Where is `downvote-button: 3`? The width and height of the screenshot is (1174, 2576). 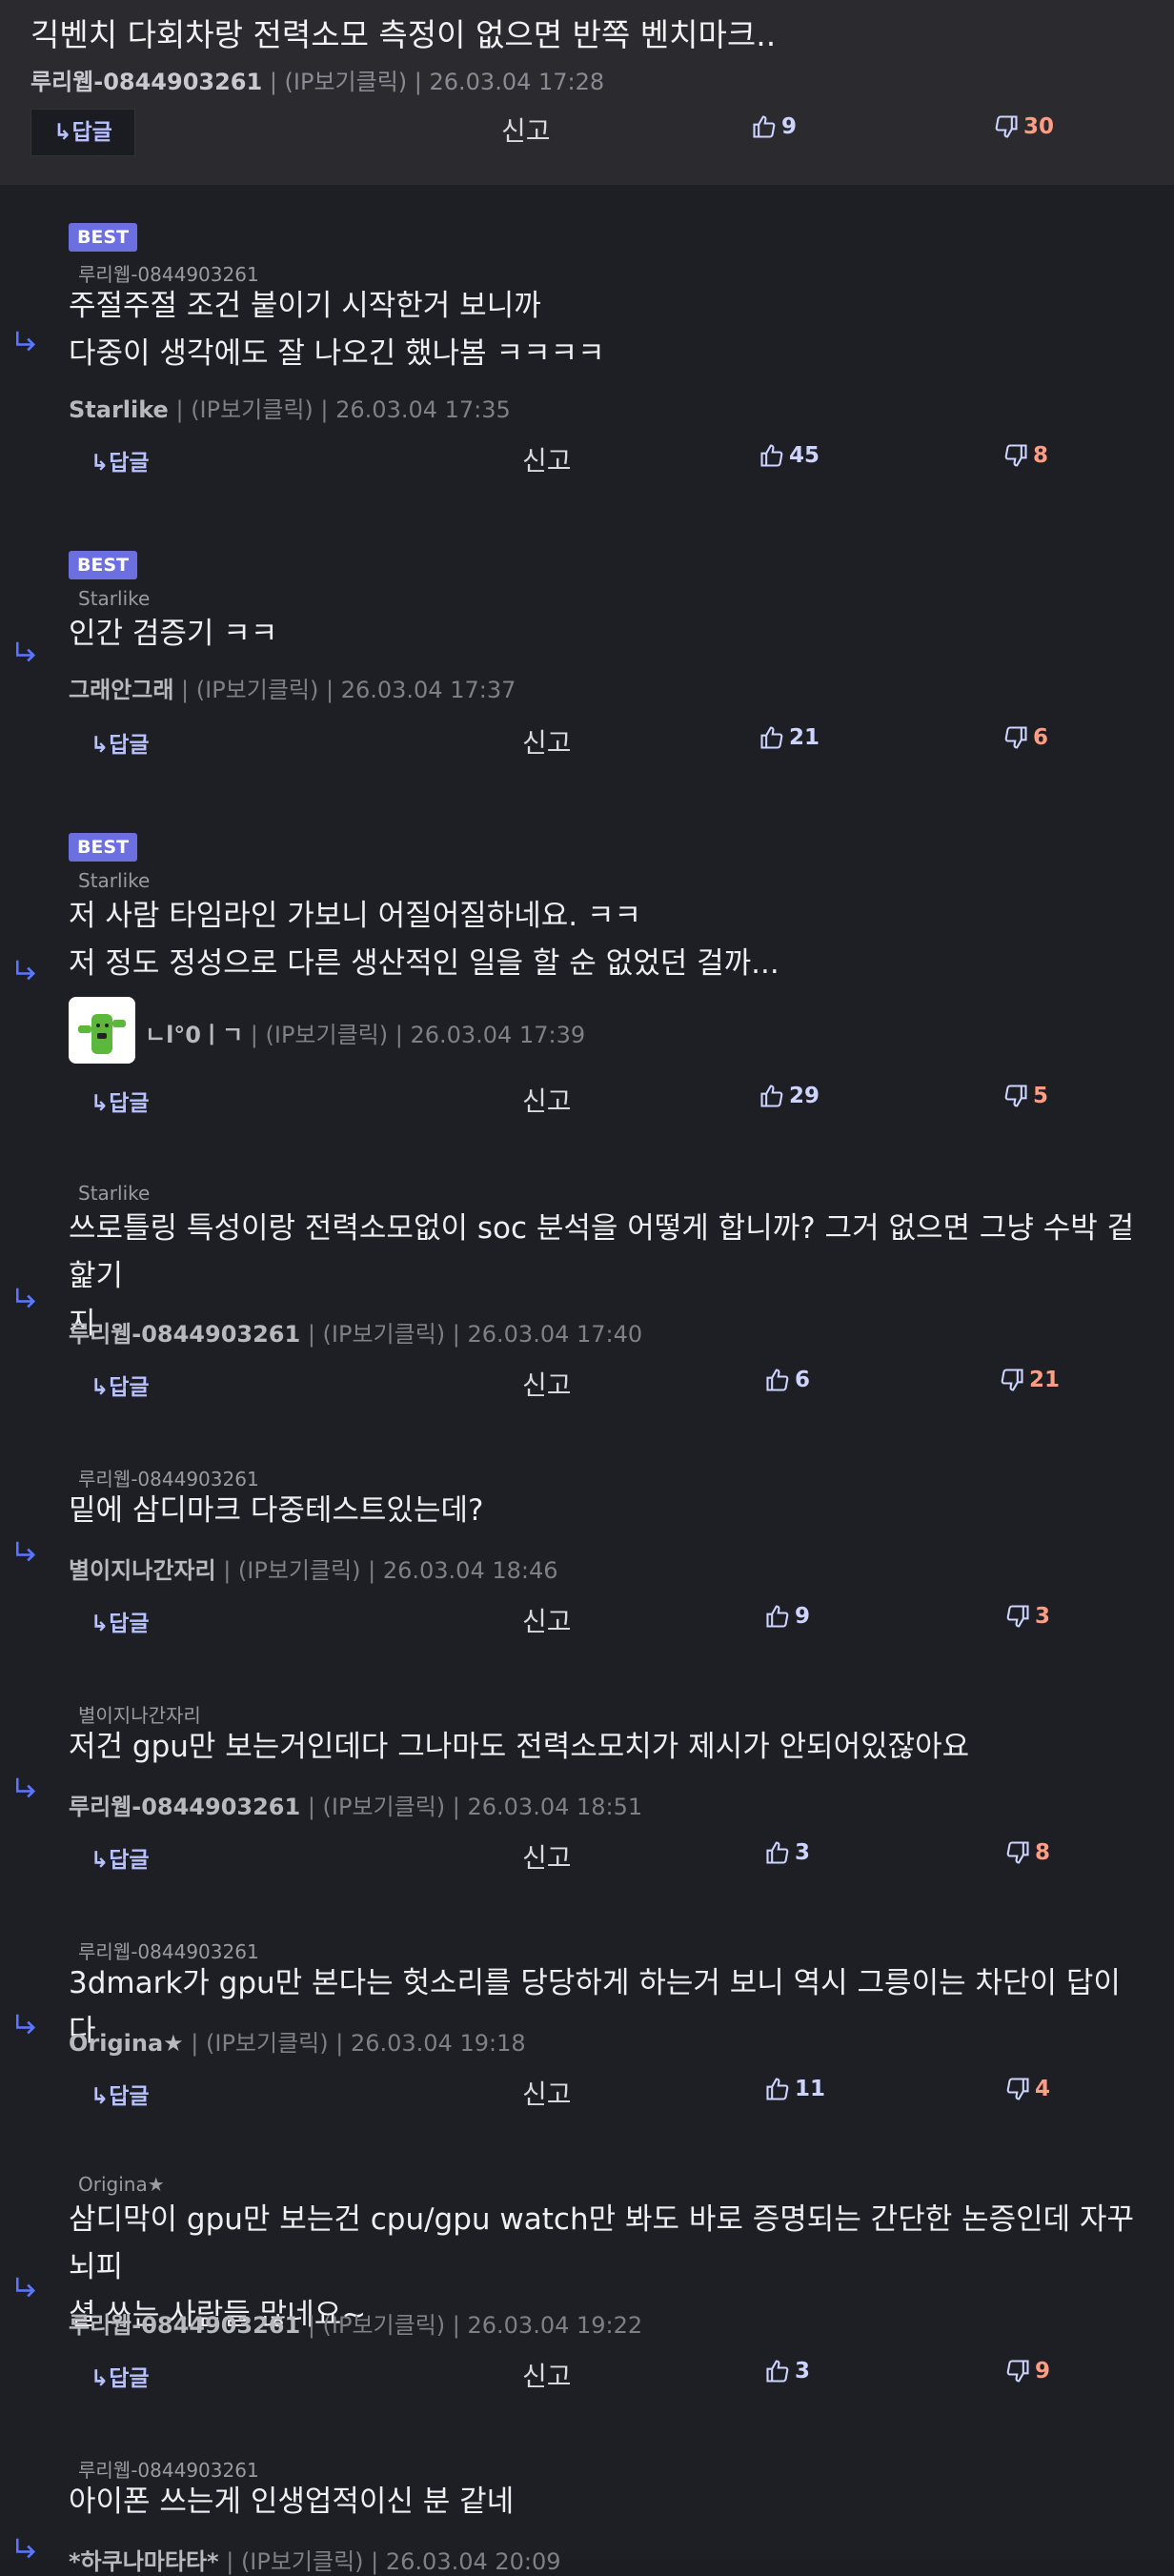 downvote-button: 3 is located at coordinates (1027, 1616).